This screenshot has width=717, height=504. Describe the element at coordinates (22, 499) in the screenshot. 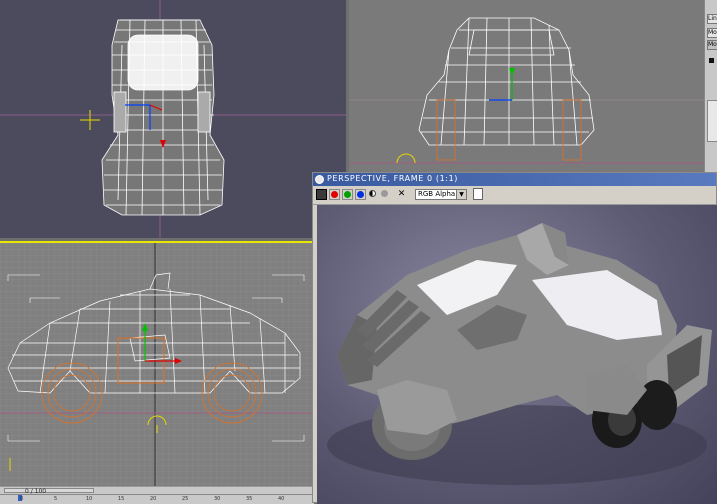

I see `tick-label: 0` at that location.